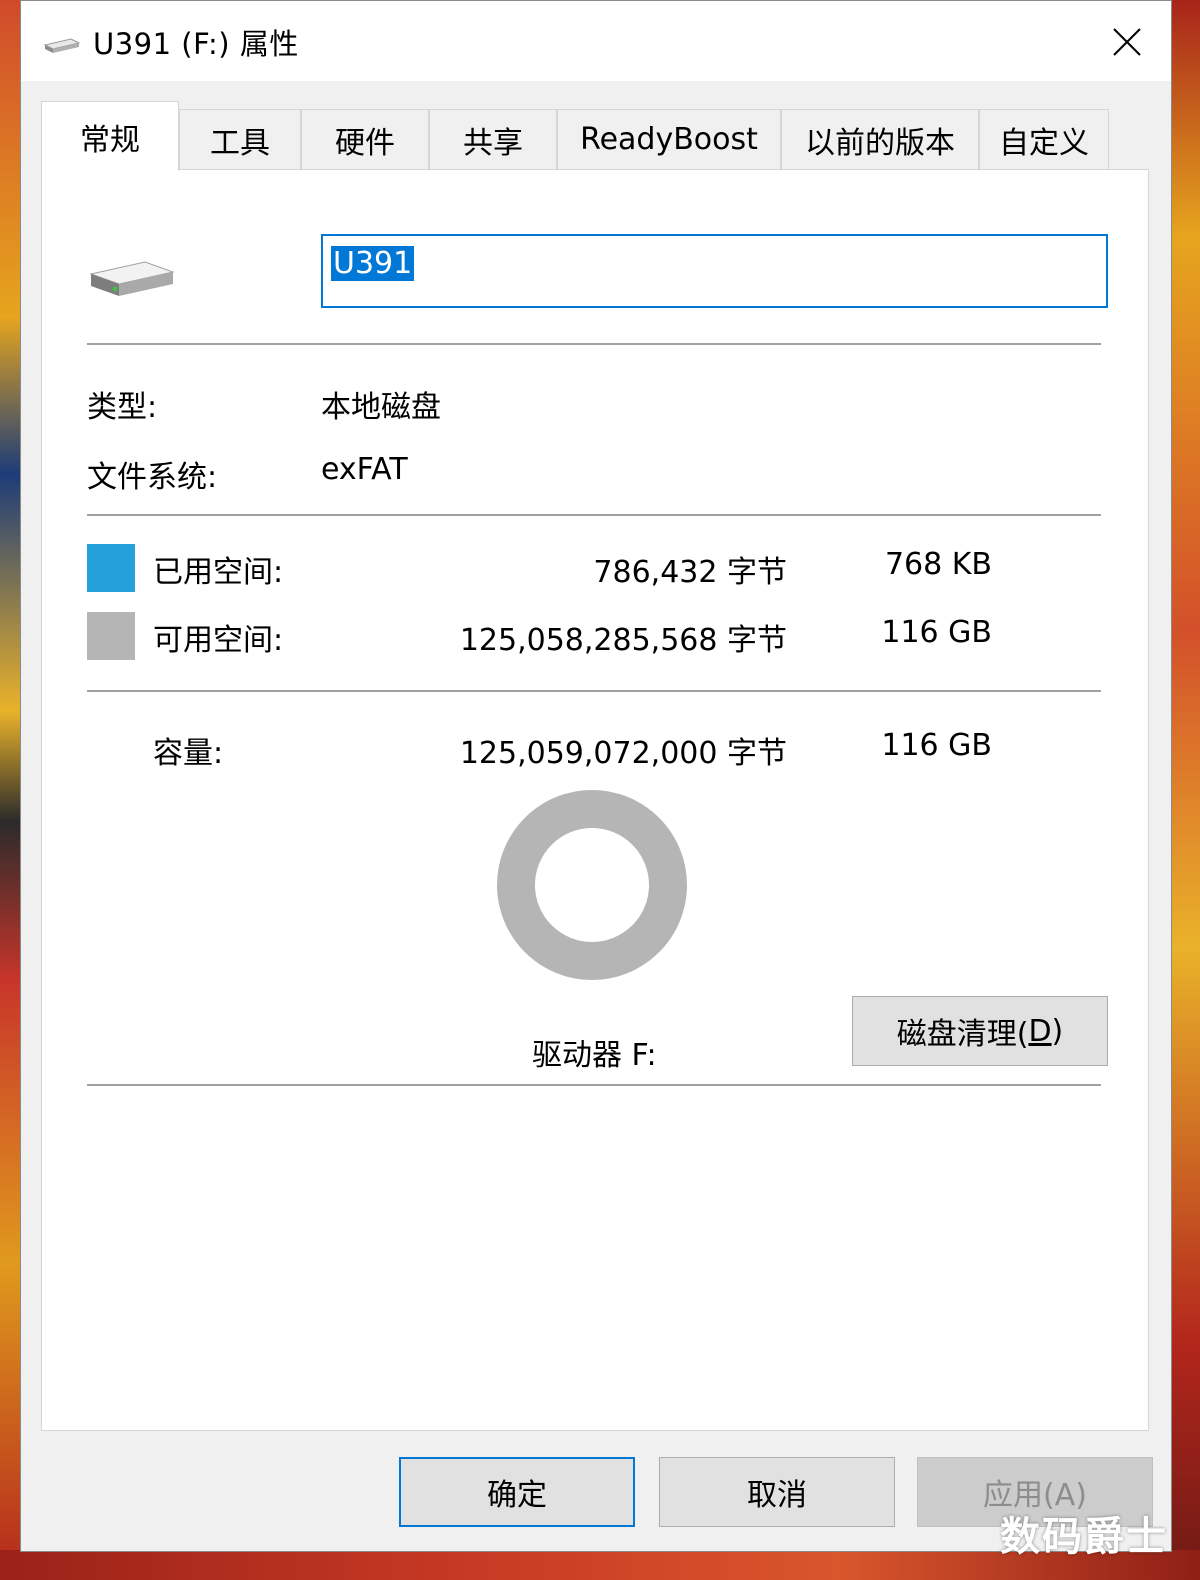  Describe the element at coordinates (777, 1492) in the screenshot. I see `cancel-button: 取消` at that location.